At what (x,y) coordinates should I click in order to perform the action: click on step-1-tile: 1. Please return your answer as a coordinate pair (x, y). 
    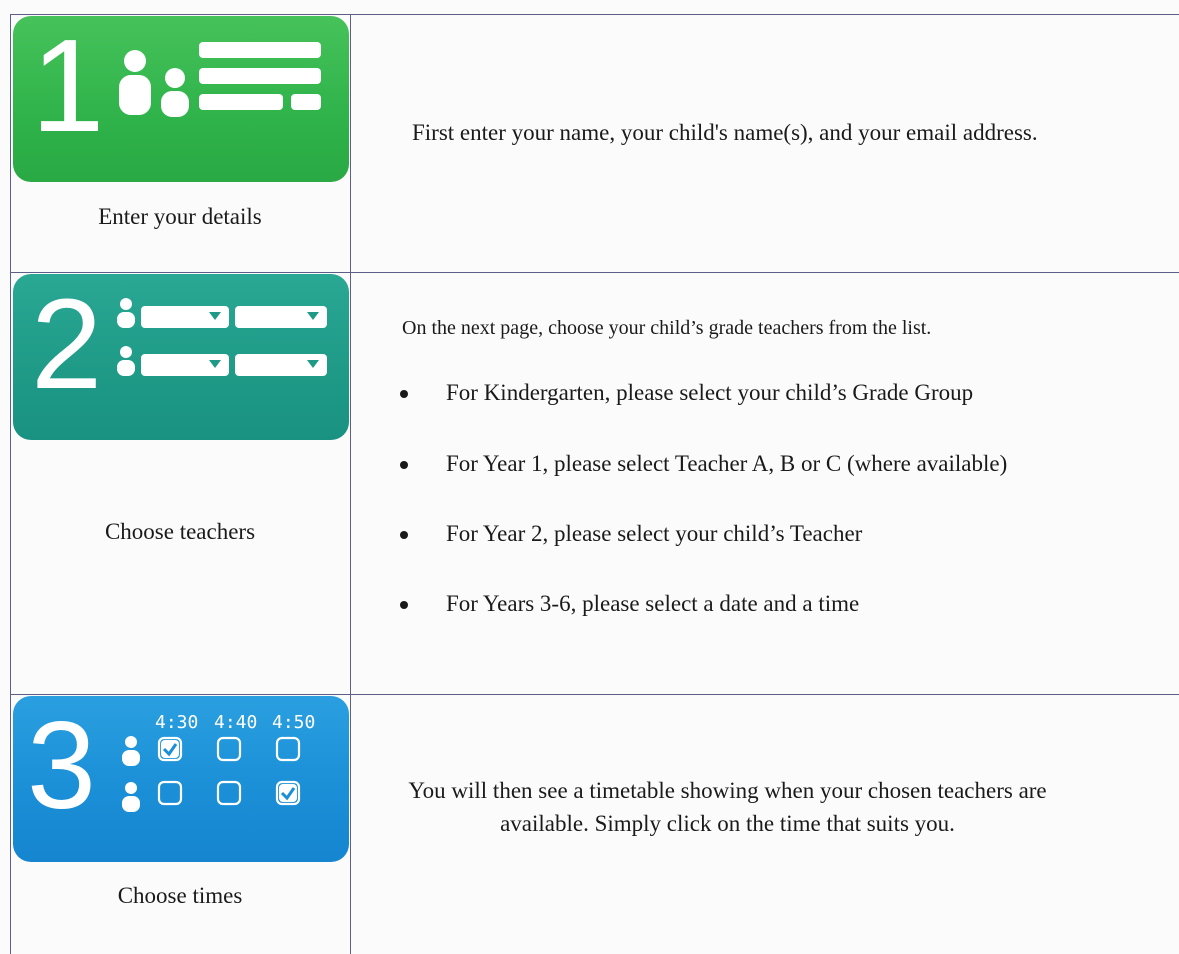
    Looking at the image, I should click on (181, 99).